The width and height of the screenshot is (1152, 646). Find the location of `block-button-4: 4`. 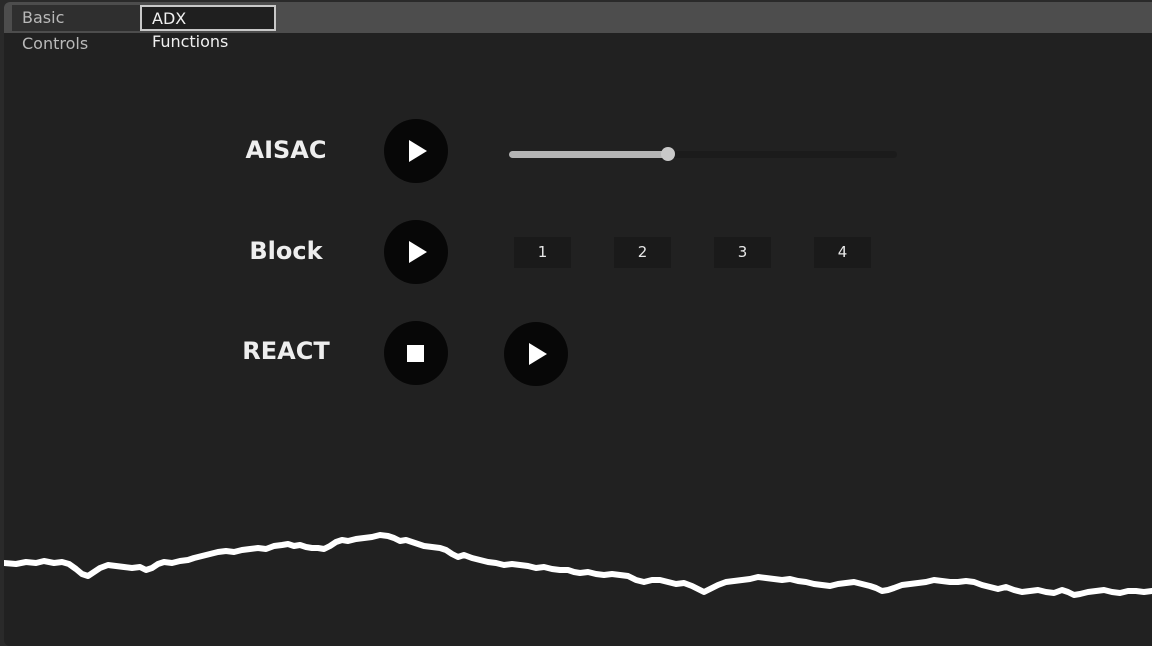

block-button-4: 4 is located at coordinates (842, 252).